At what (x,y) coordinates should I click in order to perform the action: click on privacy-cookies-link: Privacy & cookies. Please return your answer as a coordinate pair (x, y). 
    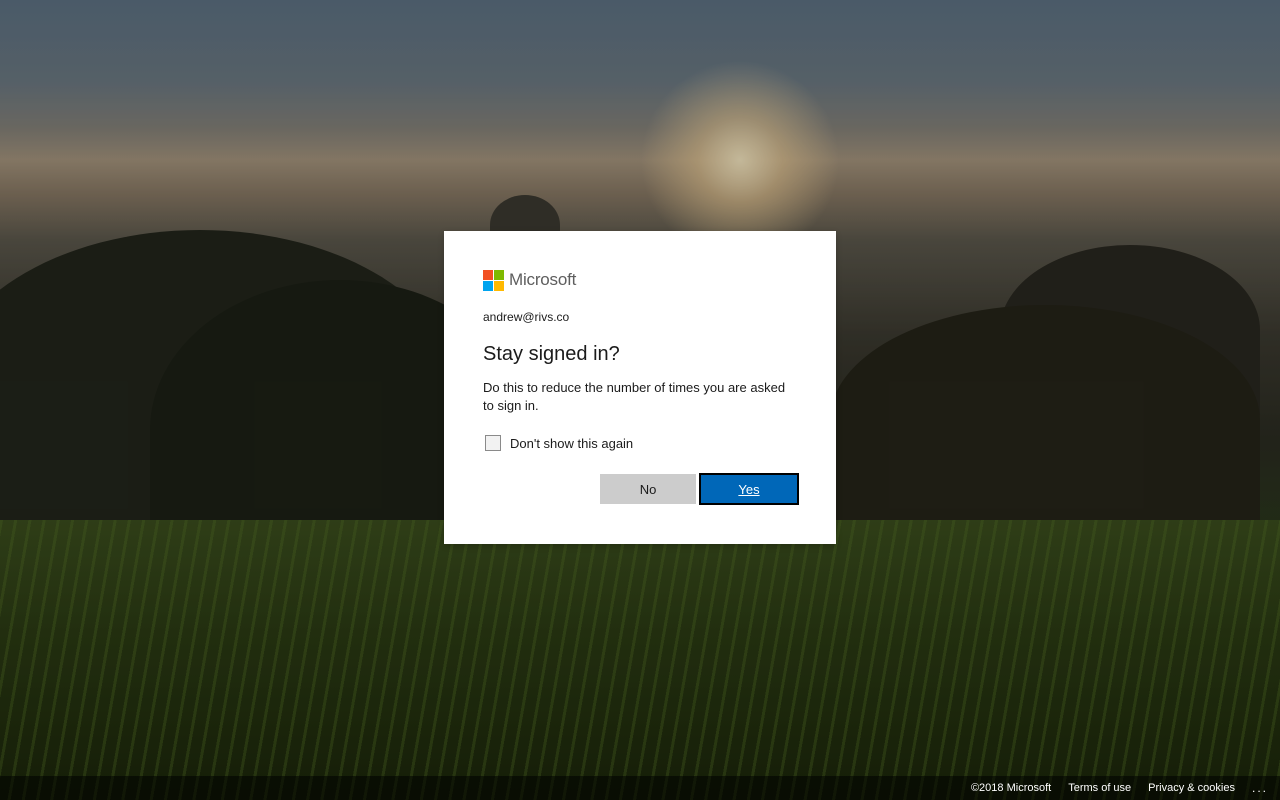
    Looking at the image, I should click on (1191, 788).